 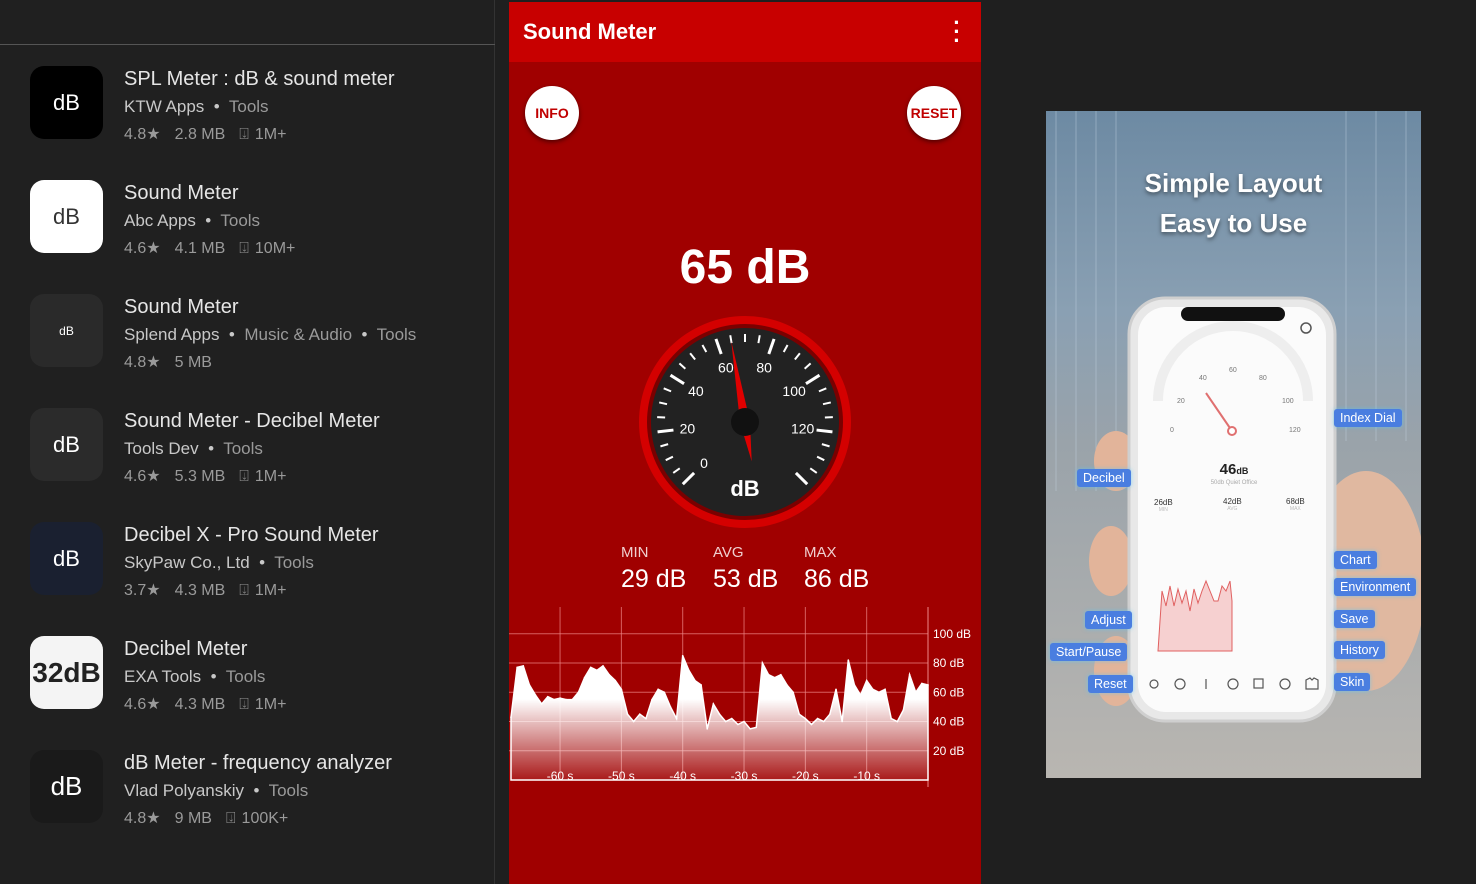 I want to click on reset-button: RESET, so click(x=934, y=113).